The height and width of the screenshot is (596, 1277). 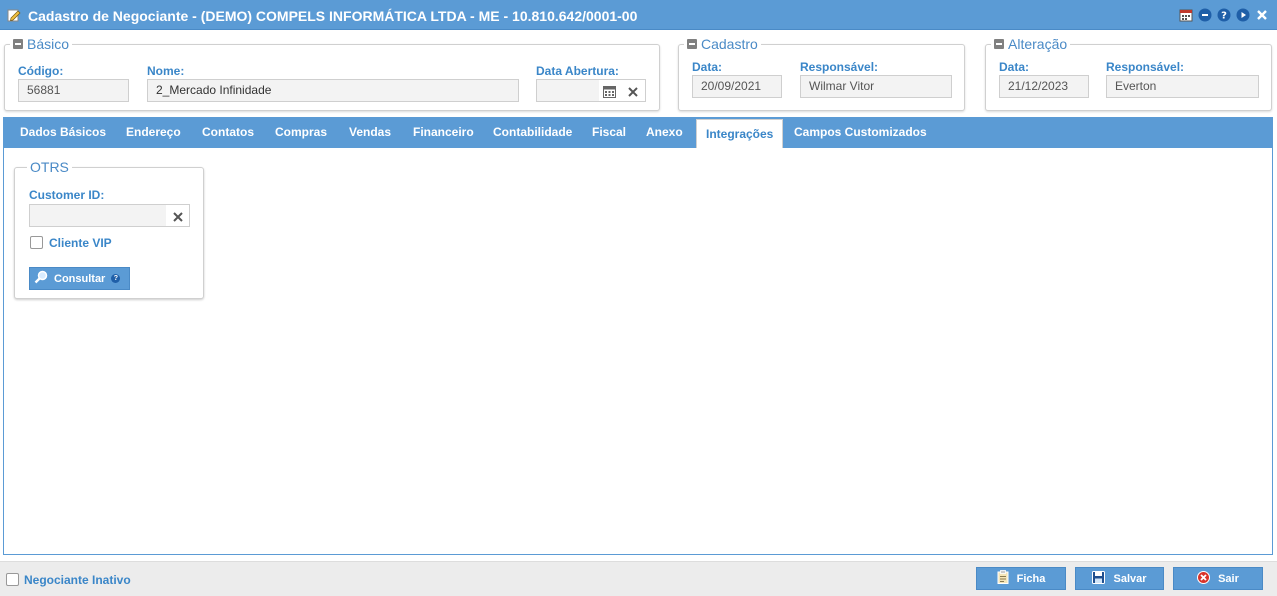 I want to click on alteracao-data-field: 21/12/2023, so click(x=1044, y=86).